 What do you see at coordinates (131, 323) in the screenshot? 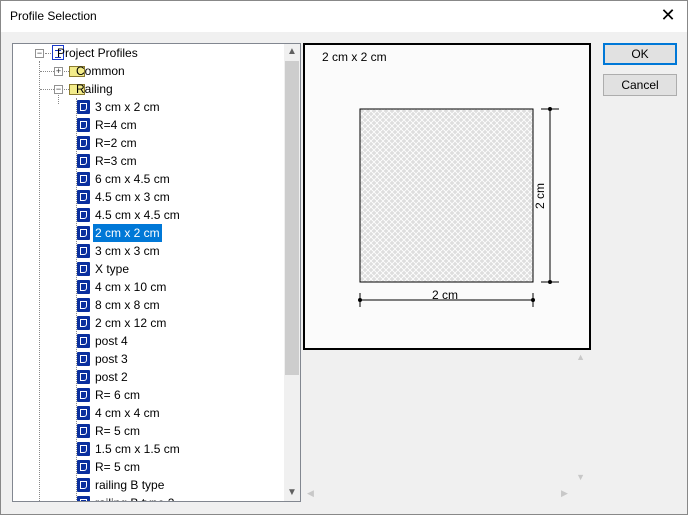
I see `tree-item-label: 2 cm x 12 cm` at bounding box center [131, 323].